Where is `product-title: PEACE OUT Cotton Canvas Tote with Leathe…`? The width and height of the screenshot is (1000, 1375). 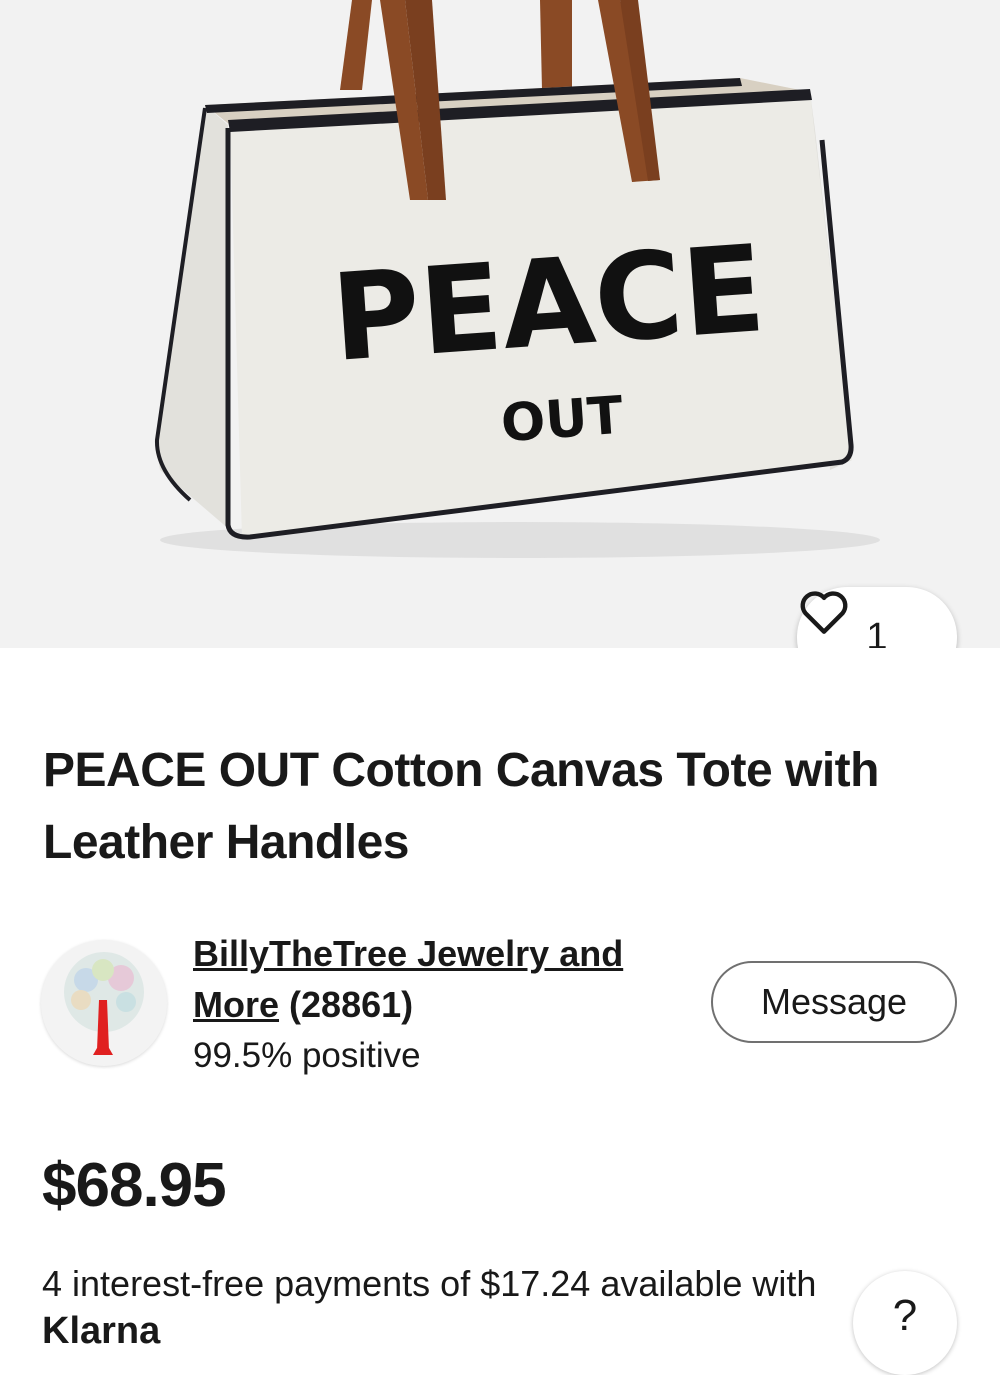 product-title: PEACE OUT Cotton Canvas Tote with Leathe… is located at coordinates (461, 806).